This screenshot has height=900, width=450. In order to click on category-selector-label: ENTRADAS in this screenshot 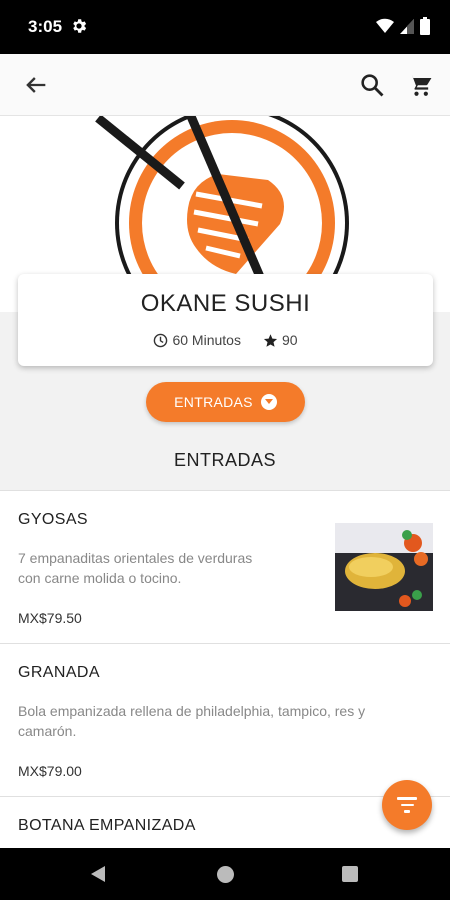, I will do `click(213, 402)`.